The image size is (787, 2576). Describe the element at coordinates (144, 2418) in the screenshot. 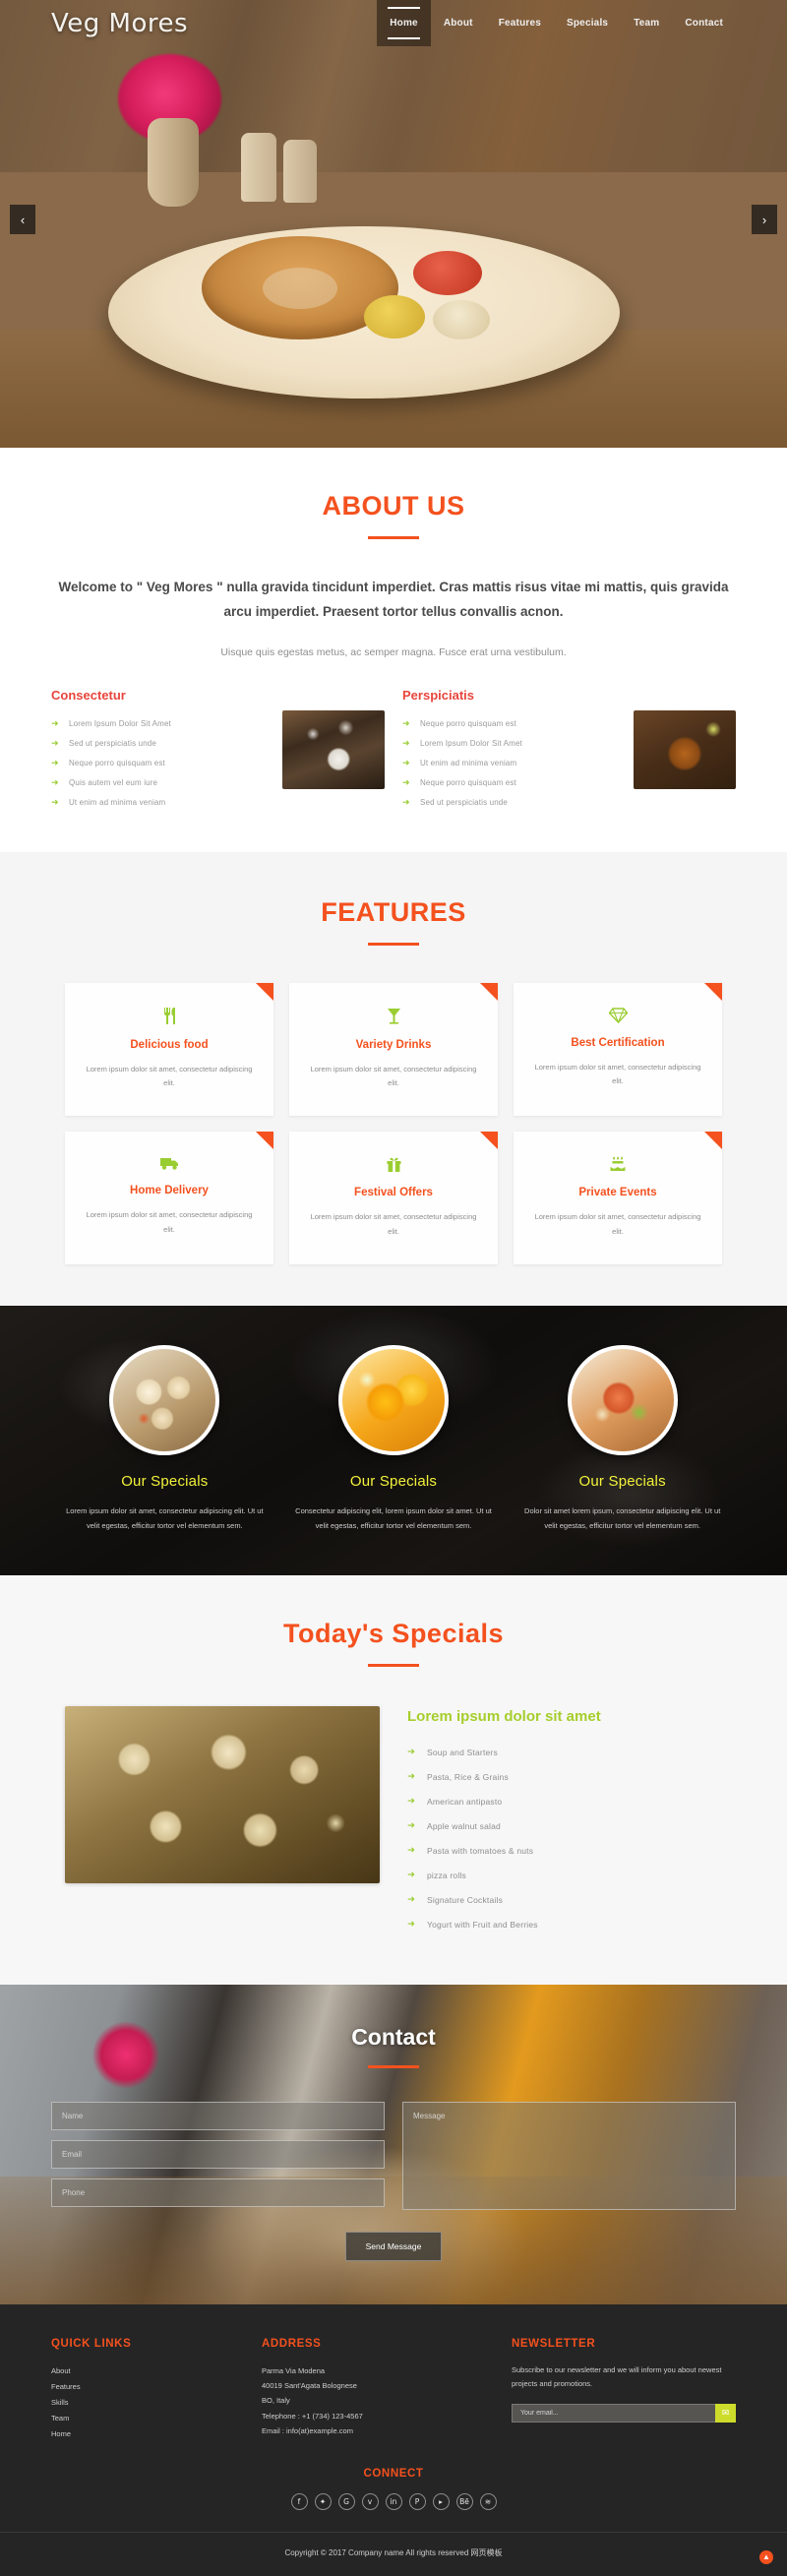

I see `footer-link-team: Team` at that location.